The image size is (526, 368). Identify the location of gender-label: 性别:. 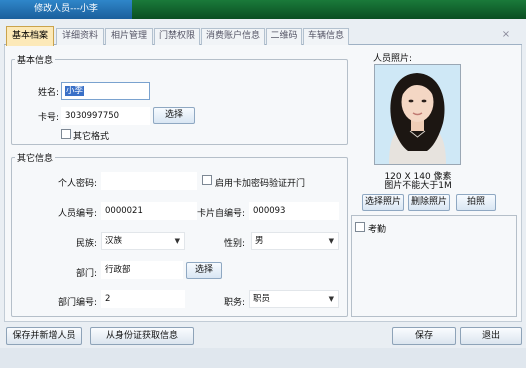
(234, 244).